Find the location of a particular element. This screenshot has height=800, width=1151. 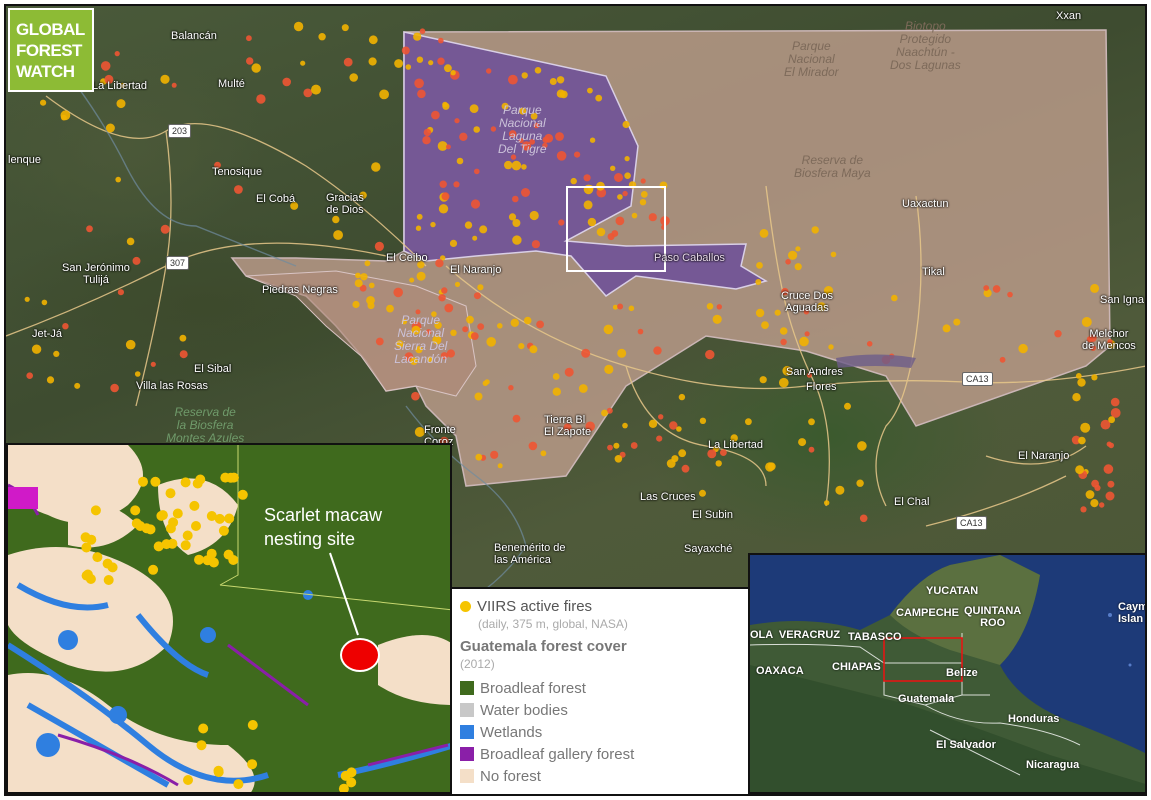

place-piedras-negras: Piedras Negras is located at coordinates (300, 290).